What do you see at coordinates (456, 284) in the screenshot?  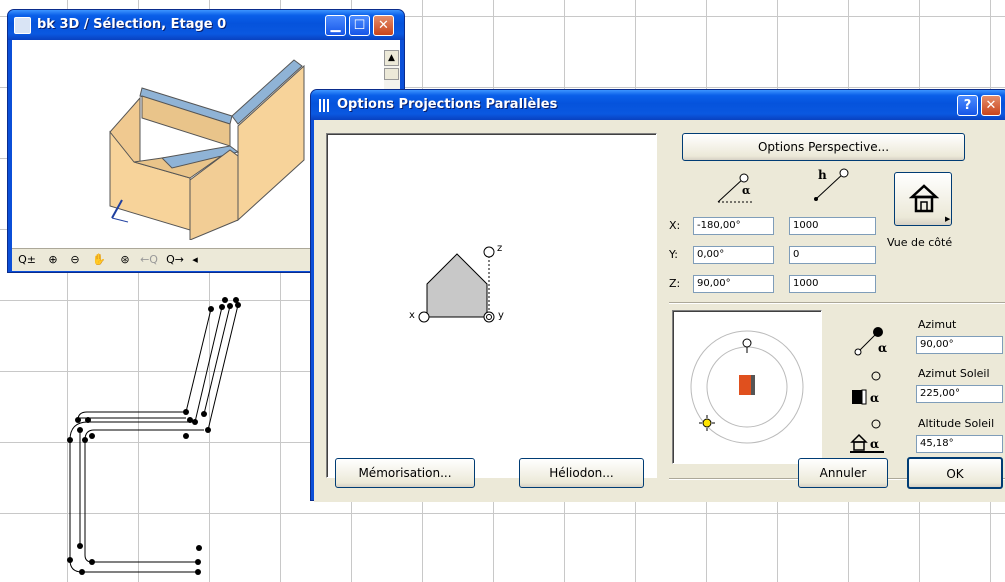 I see `preview-drawing` at bounding box center [456, 284].